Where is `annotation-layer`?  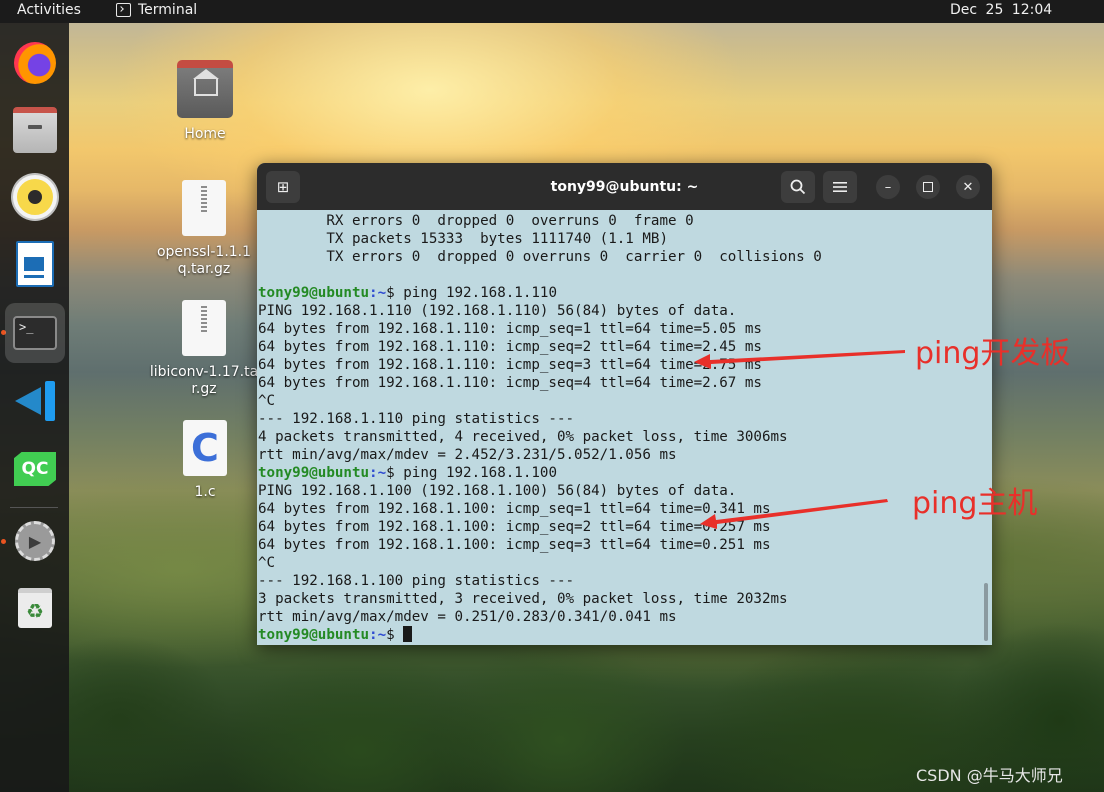
annotation-layer is located at coordinates (799, 439).